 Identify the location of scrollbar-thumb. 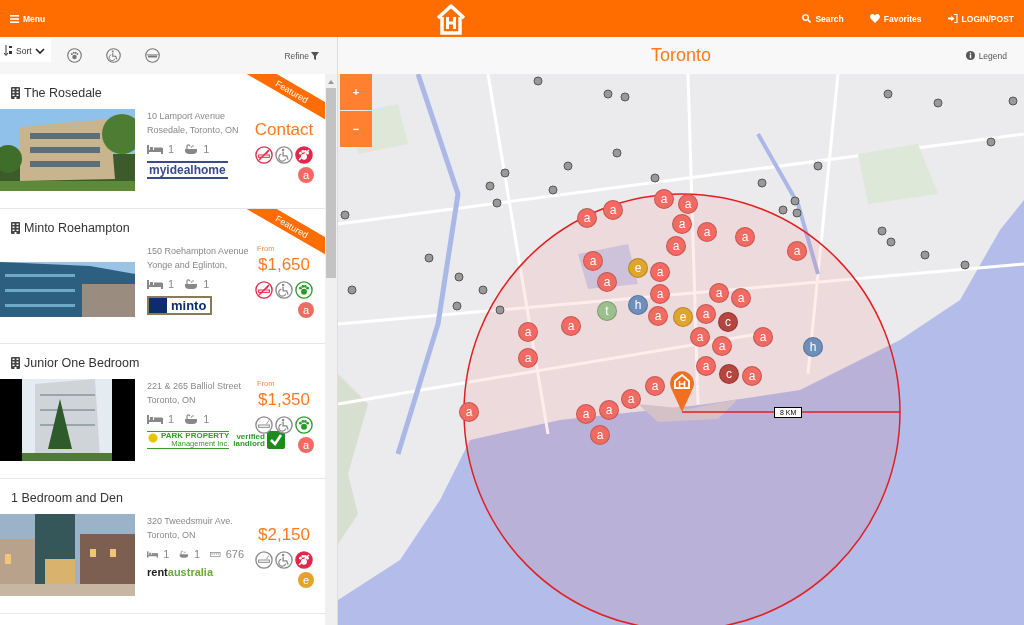
(331, 183).